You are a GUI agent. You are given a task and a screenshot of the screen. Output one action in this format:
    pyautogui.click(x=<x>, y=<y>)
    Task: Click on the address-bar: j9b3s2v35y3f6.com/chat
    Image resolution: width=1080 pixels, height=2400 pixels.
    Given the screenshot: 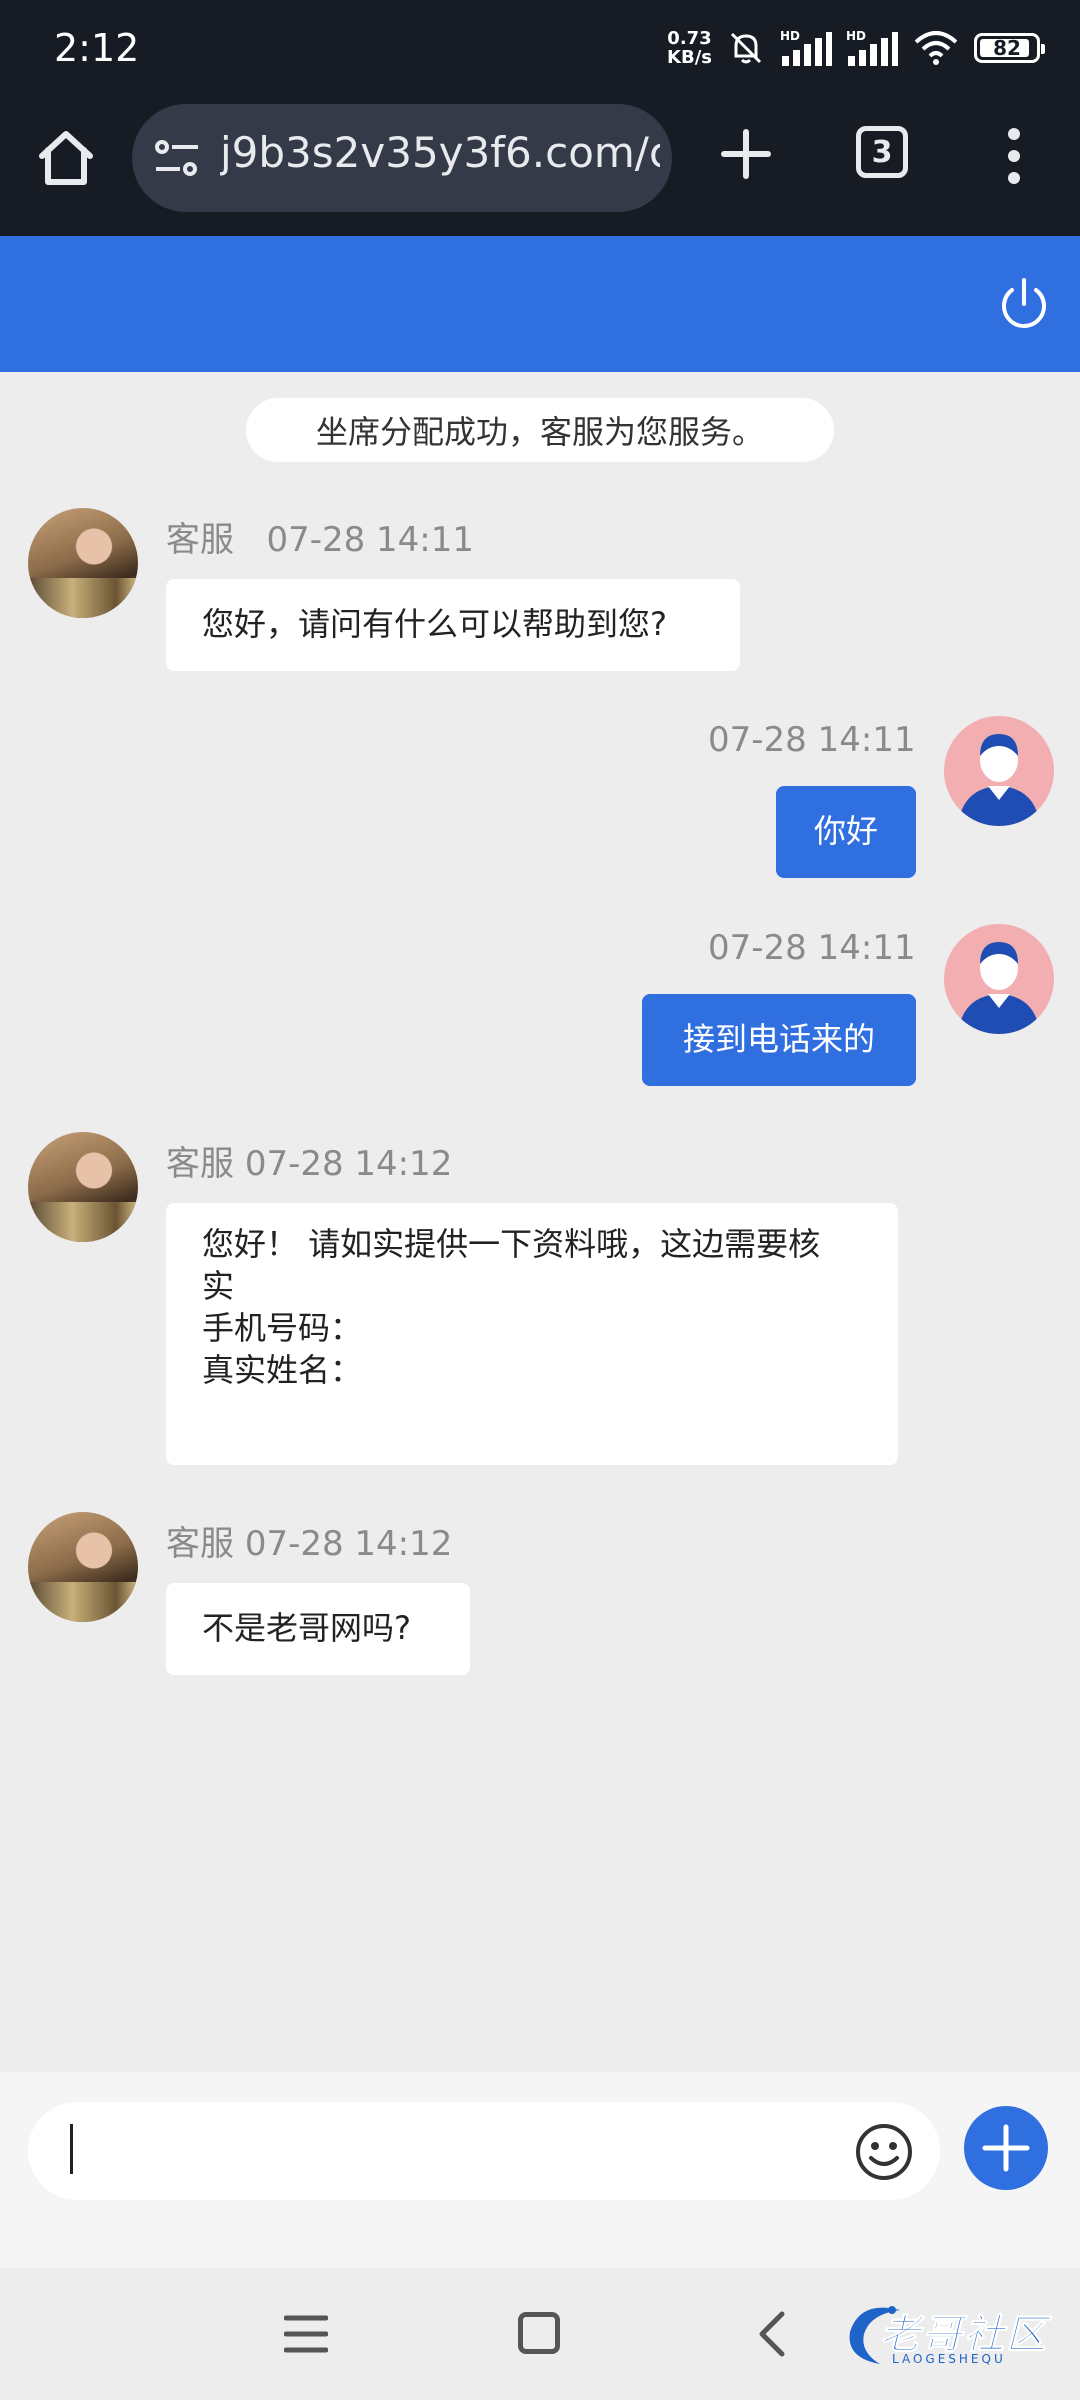 What is the action you would take?
    pyautogui.click(x=402, y=158)
    